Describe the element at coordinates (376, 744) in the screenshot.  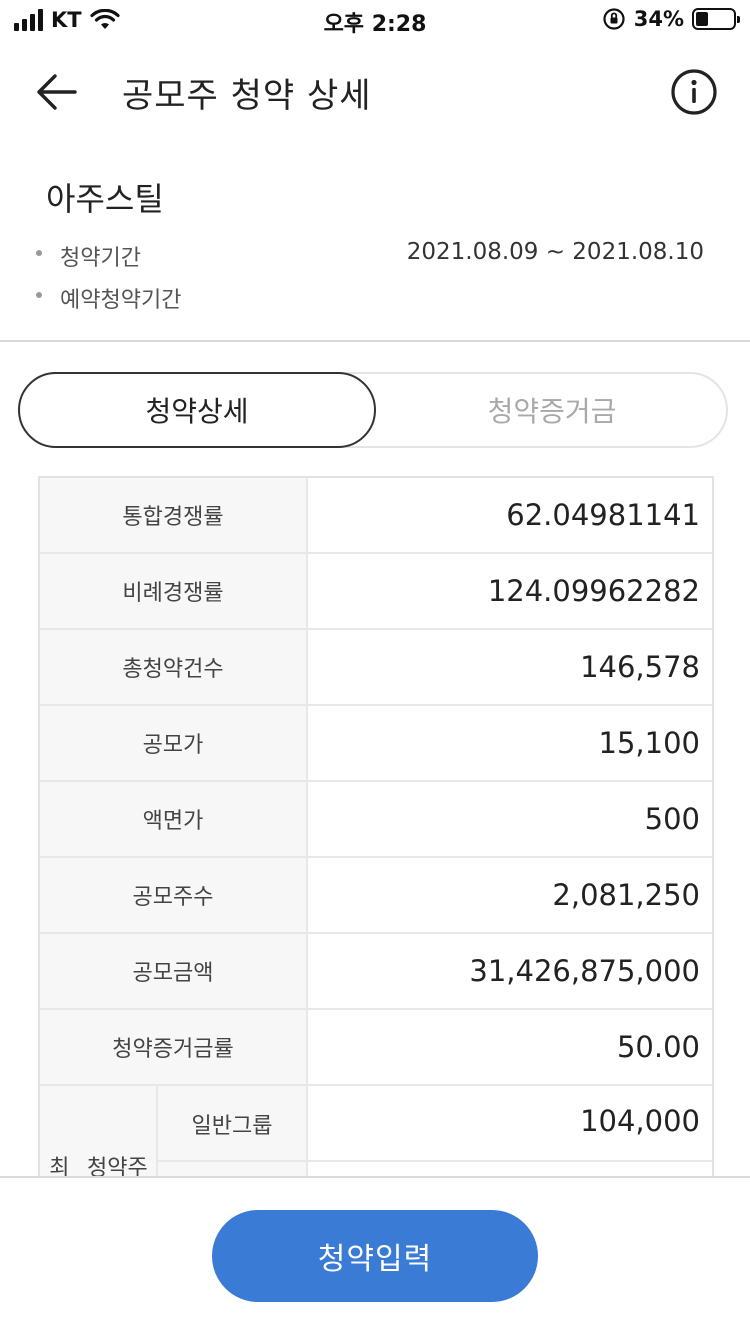
I see `table-row: 공모가 15,100` at that location.